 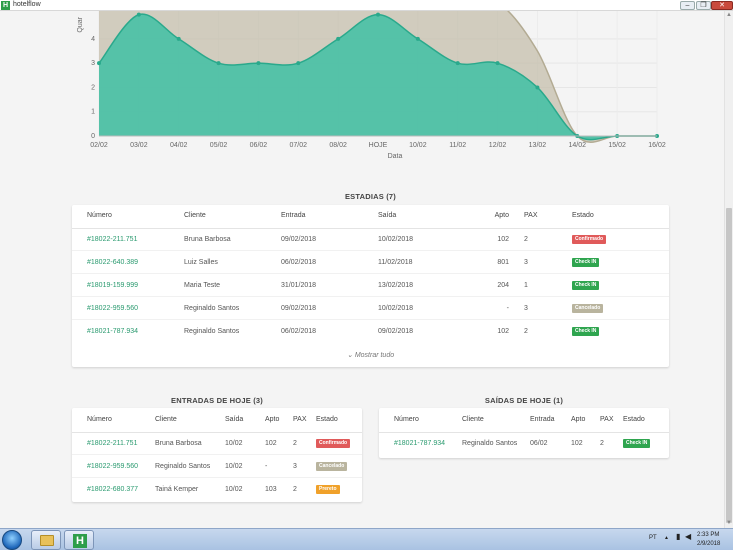 What do you see at coordinates (234, 443) in the screenshot?
I see `table-cell: 10/02` at bounding box center [234, 443].